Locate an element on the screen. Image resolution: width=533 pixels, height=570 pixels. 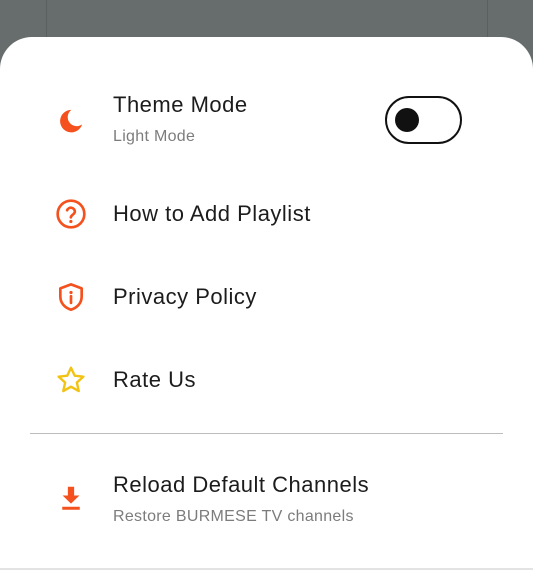
star-outline-icon is located at coordinates (71, 380).